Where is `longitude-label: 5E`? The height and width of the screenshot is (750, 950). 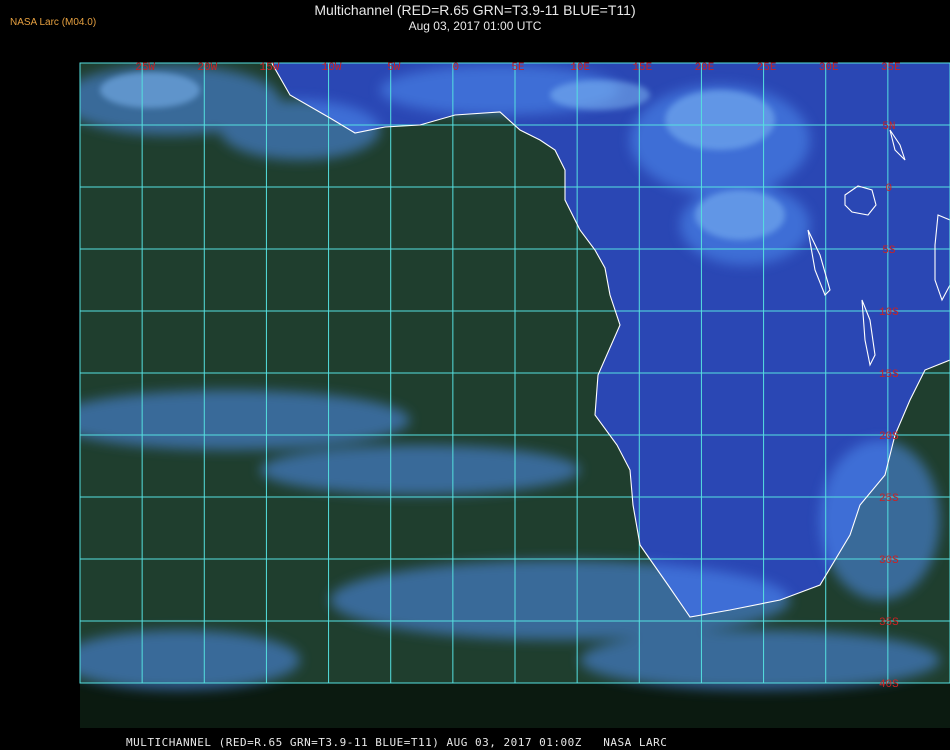 longitude-label: 5E is located at coordinates (518, 68).